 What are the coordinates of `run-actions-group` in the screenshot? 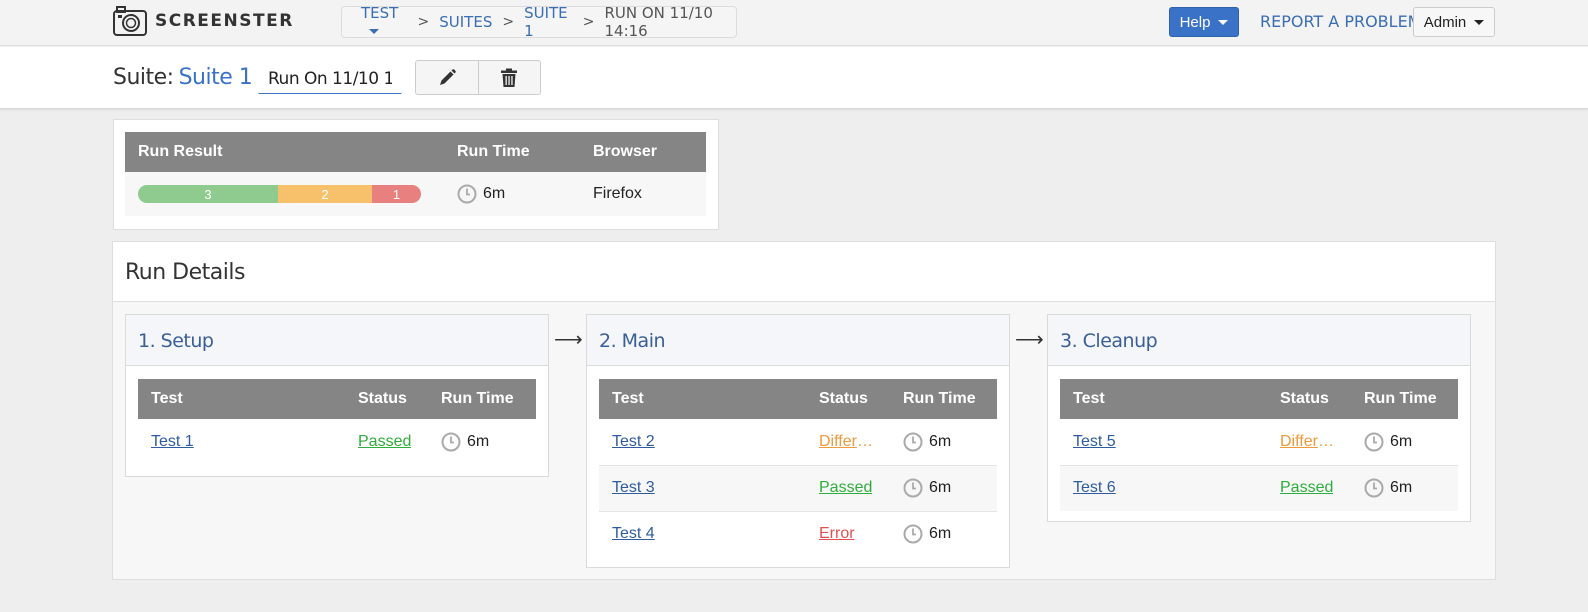 It's located at (478, 77).